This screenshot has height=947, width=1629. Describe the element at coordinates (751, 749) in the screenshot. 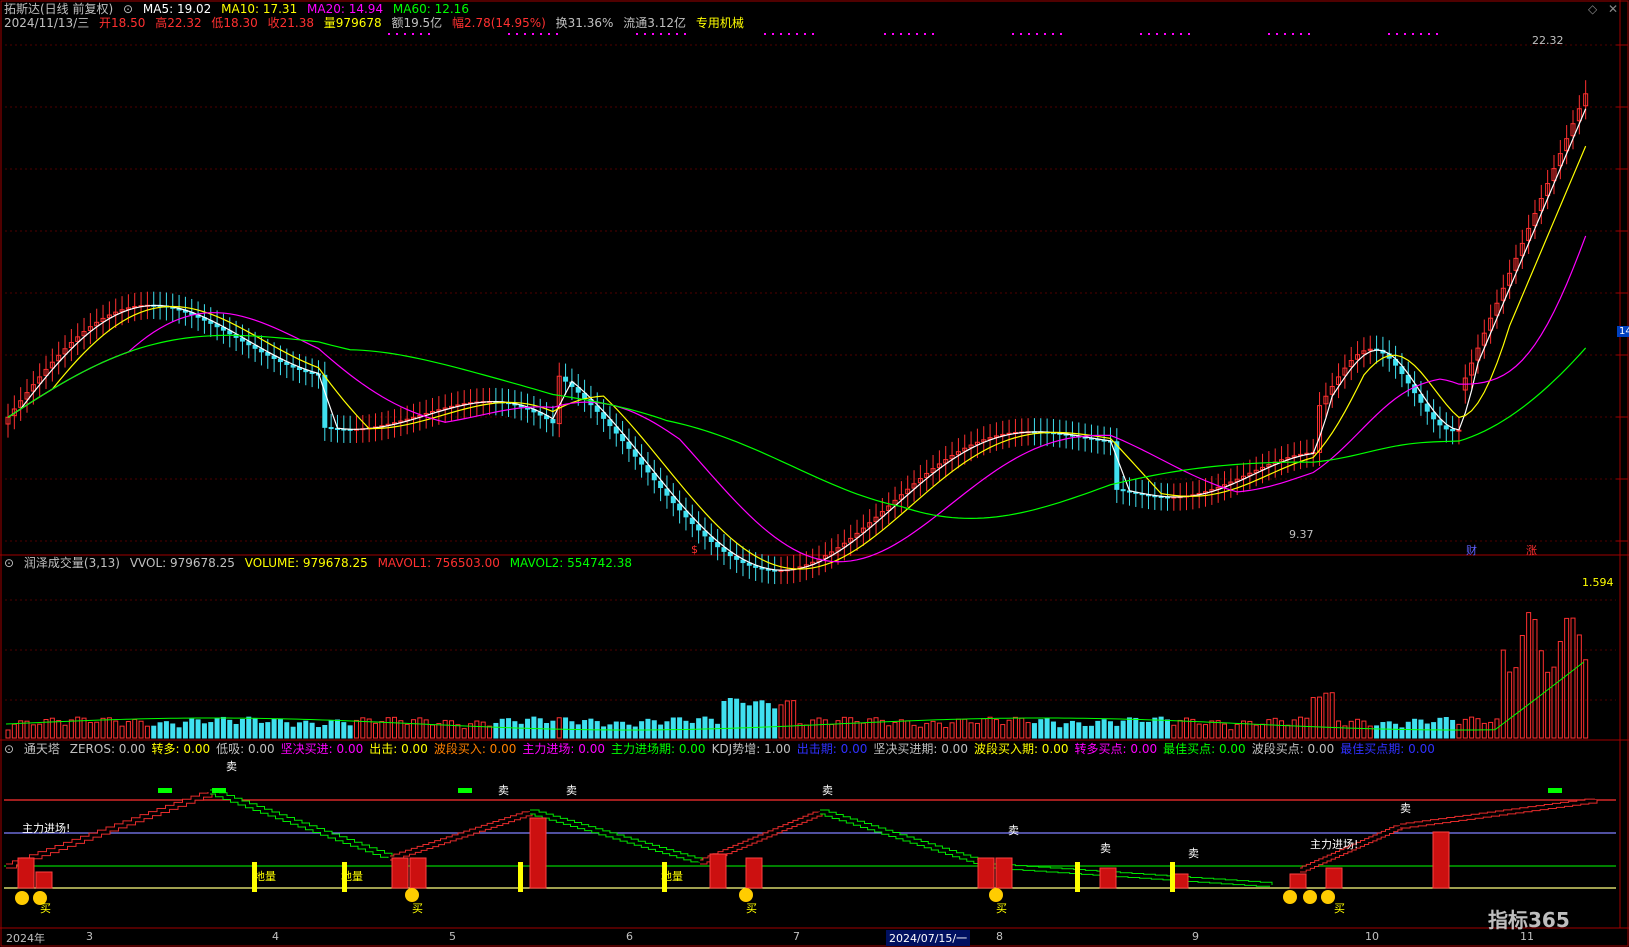

I see `indicator-item: KDJ势增: 1.00` at that location.